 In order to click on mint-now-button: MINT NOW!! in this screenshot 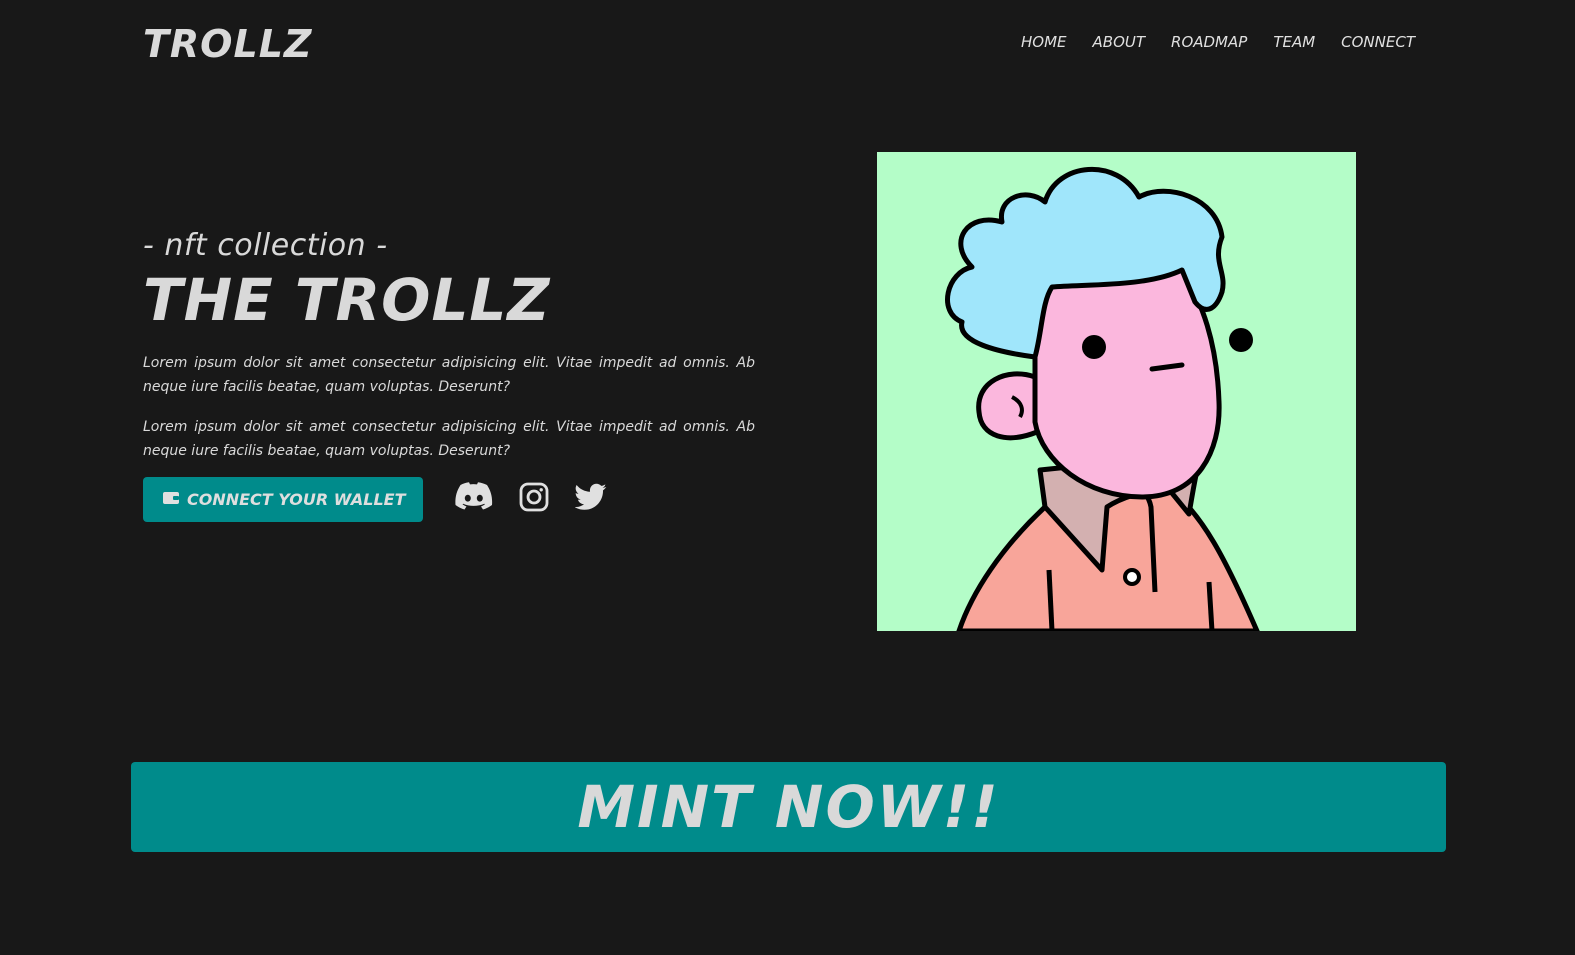, I will do `click(788, 807)`.